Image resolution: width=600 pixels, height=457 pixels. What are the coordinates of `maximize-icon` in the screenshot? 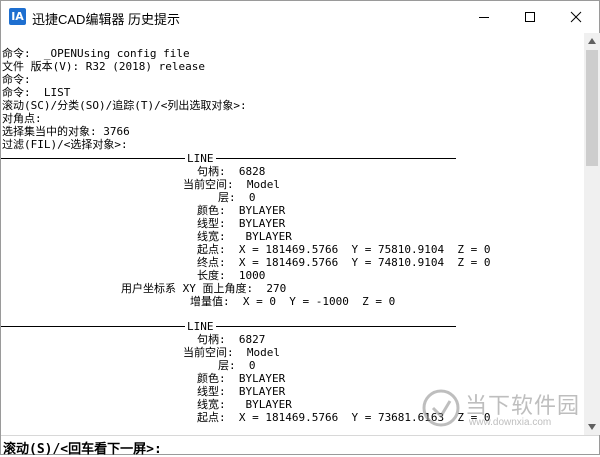 It's located at (530, 17).